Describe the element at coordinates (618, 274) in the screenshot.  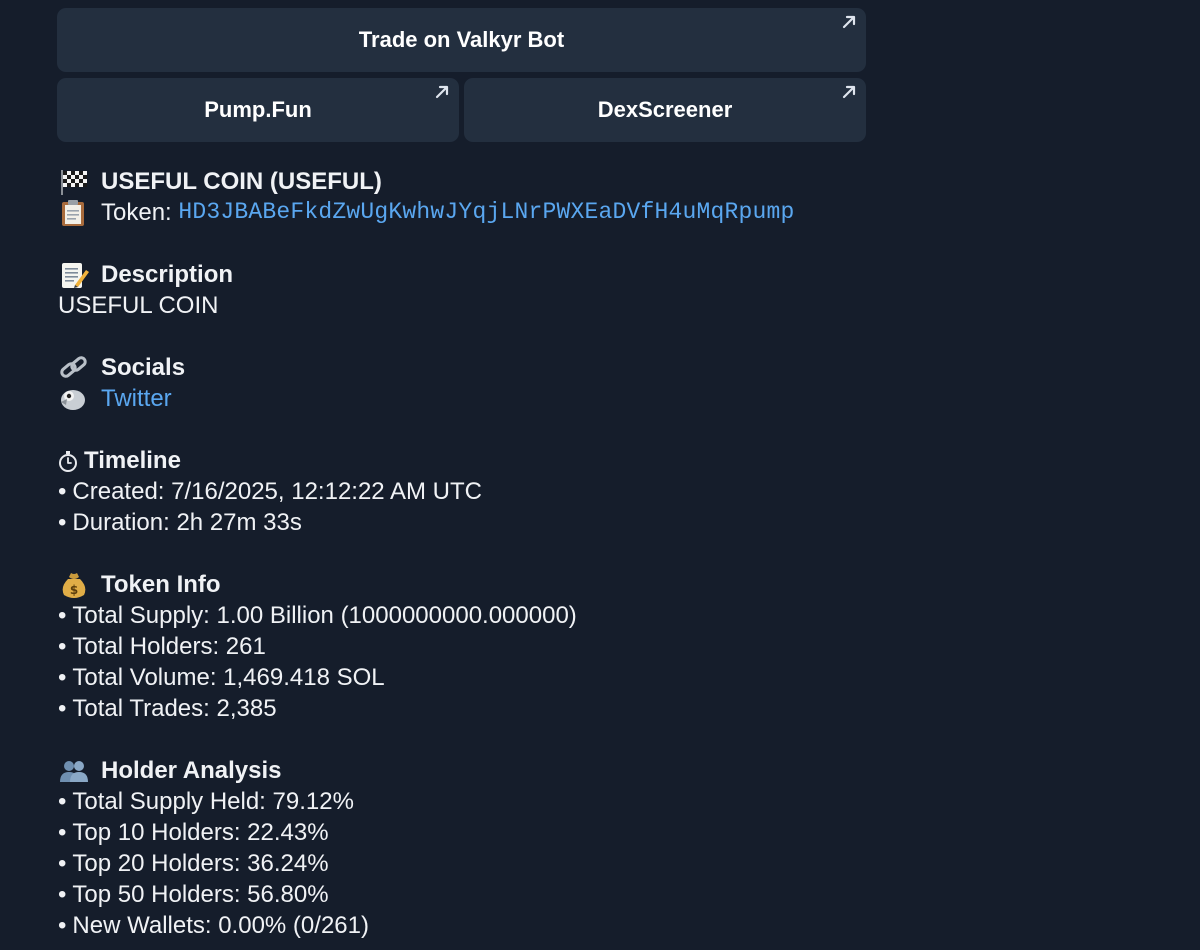
I see `description-heading-line: Description` at that location.